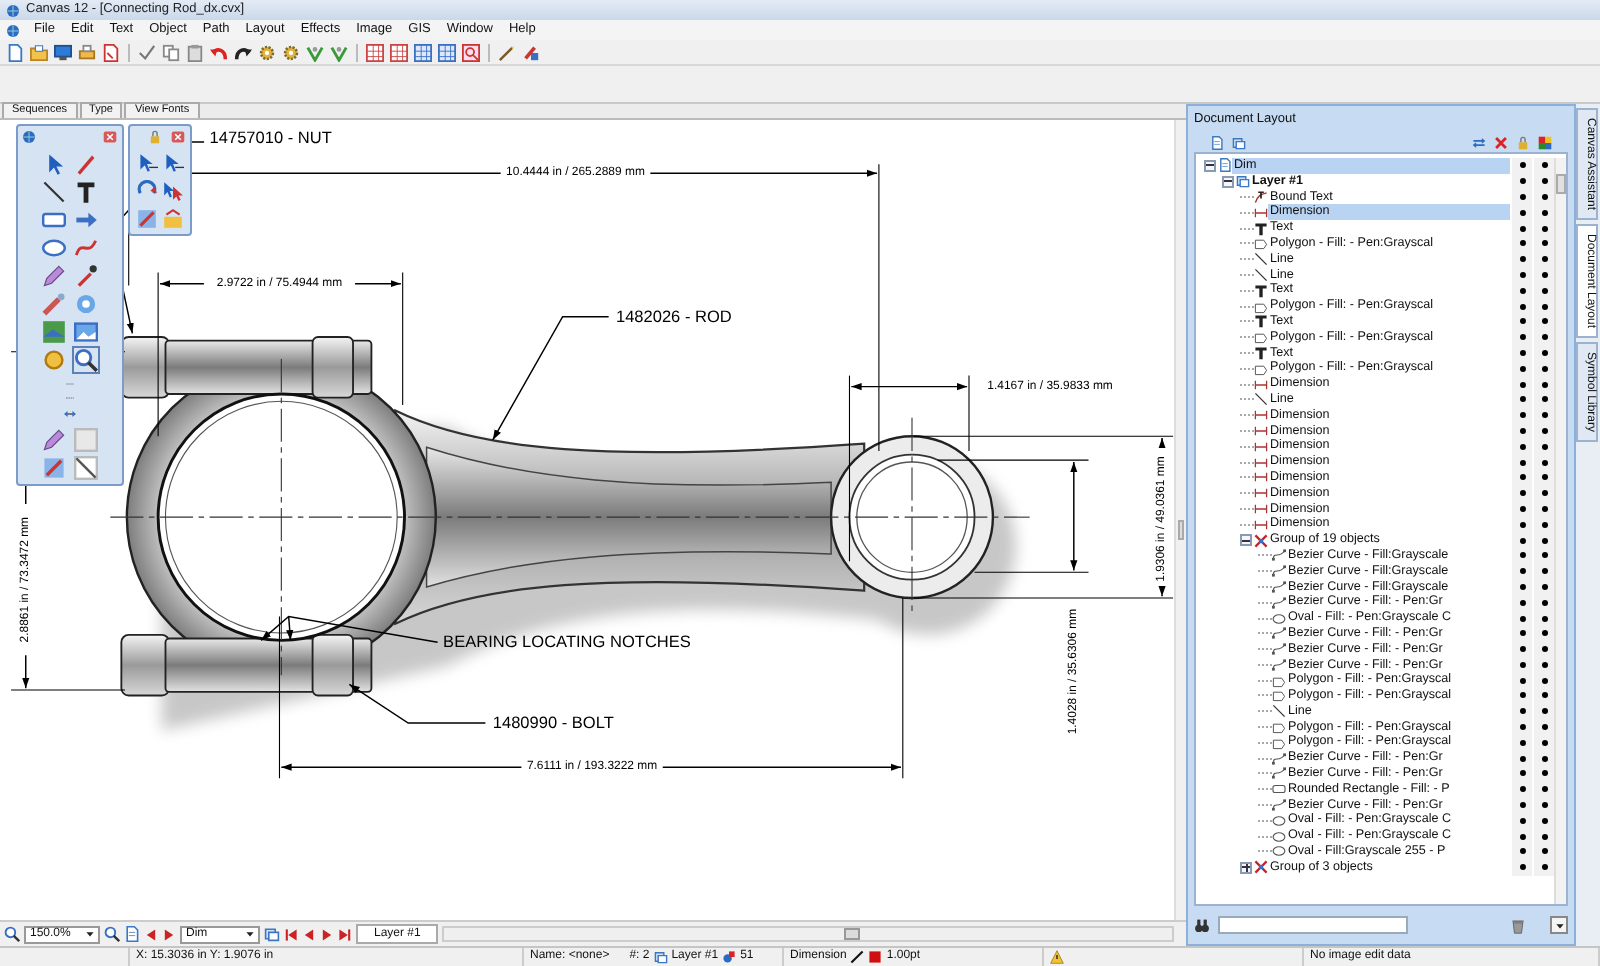 The image size is (1600, 966). Describe the element at coordinates (54, 332) in the screenshot. I see `map-icon` at that location.